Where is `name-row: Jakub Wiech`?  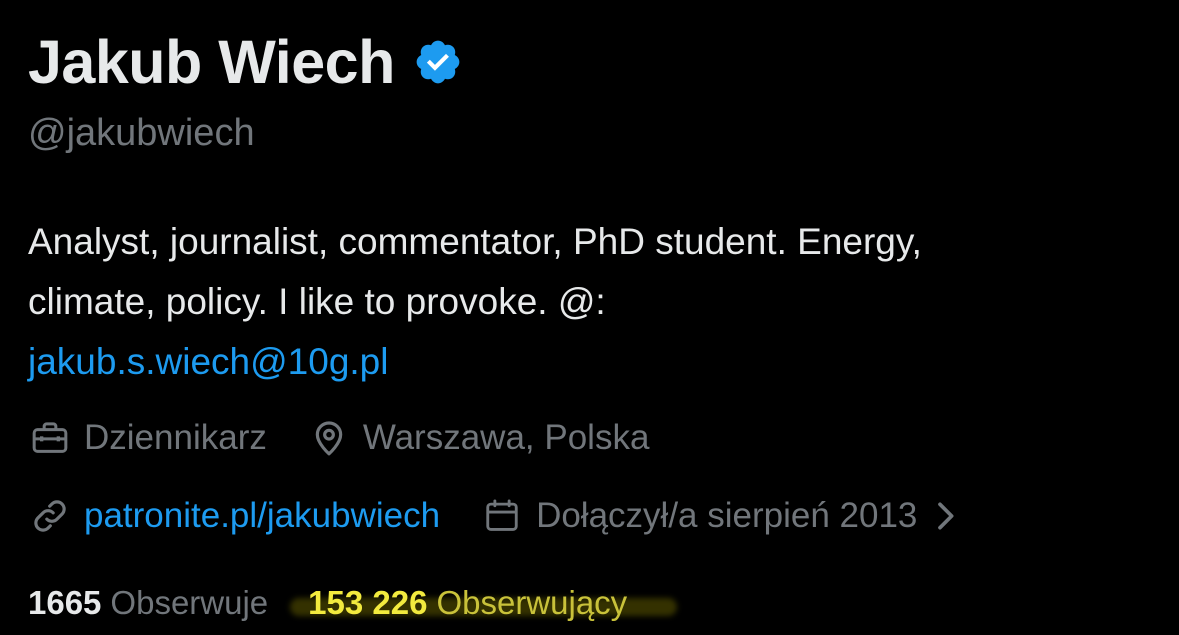 name-row: Jakub Wiech is located at coordinates (245, 62).